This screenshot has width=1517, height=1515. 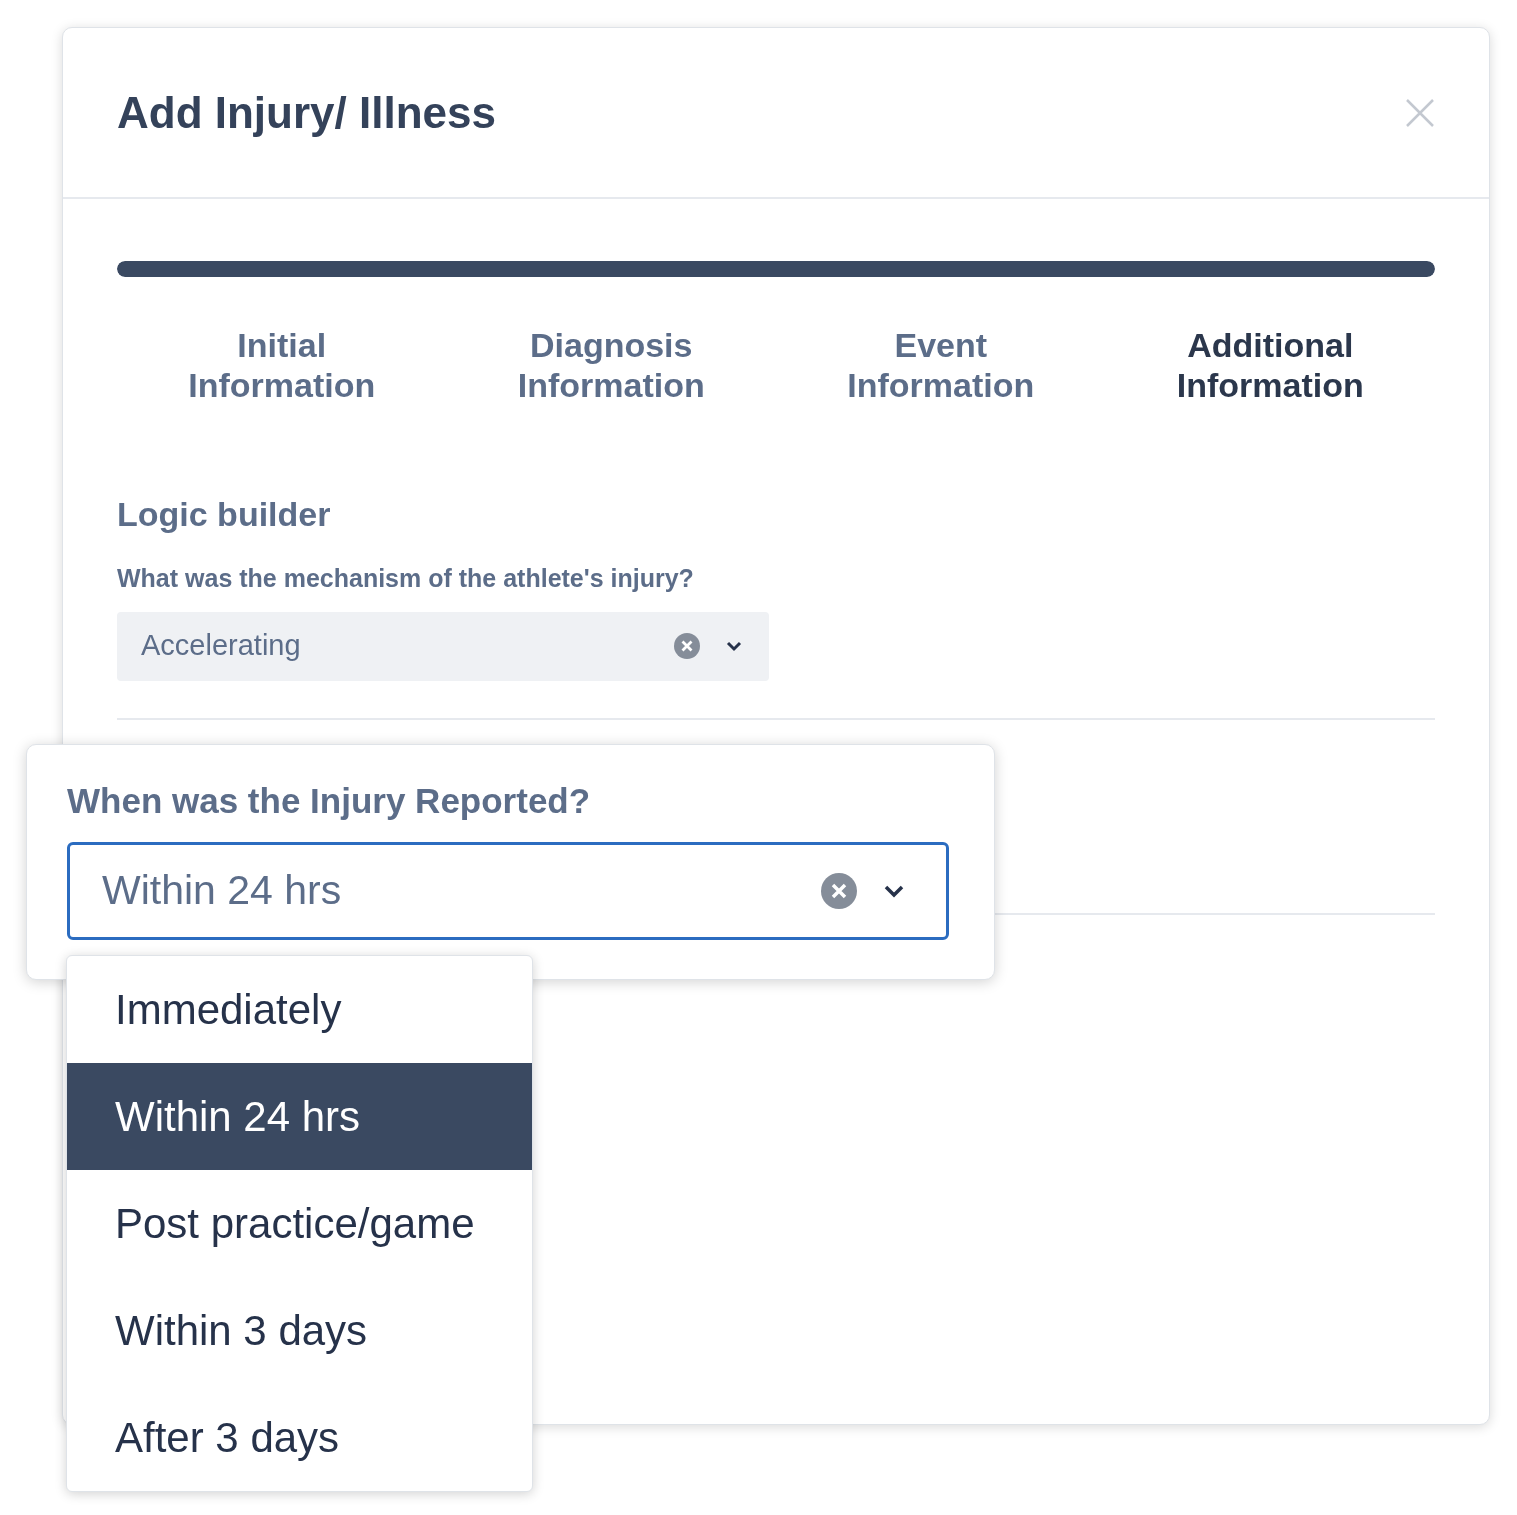 What do you see at coordinates (406, 578) in the screenshot?
I see `question-label: What was the mechanism of the athlete's injury?` at bounding box center [406, 578].